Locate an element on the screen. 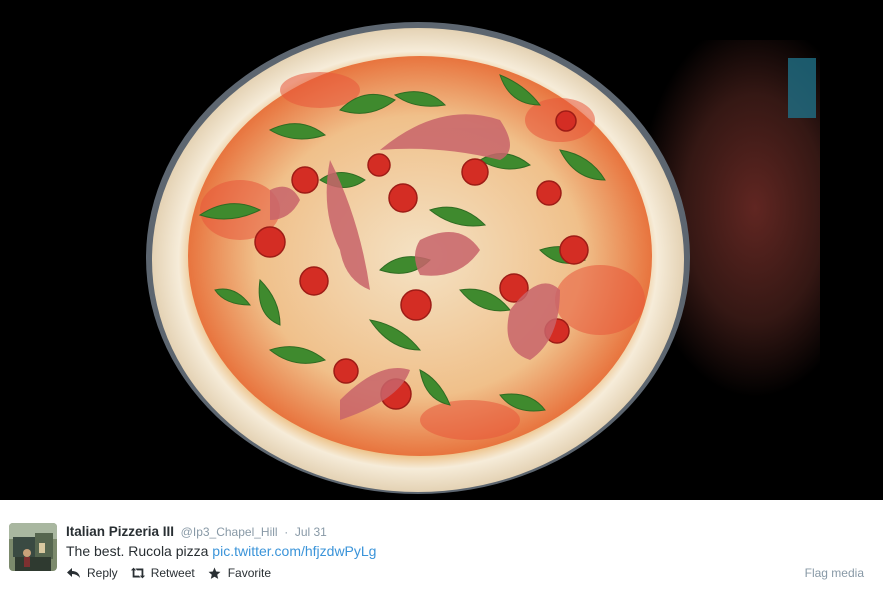 This screenshot has width=883, height=594. retweet-label: Retweet is located at coordinates (172, 573).